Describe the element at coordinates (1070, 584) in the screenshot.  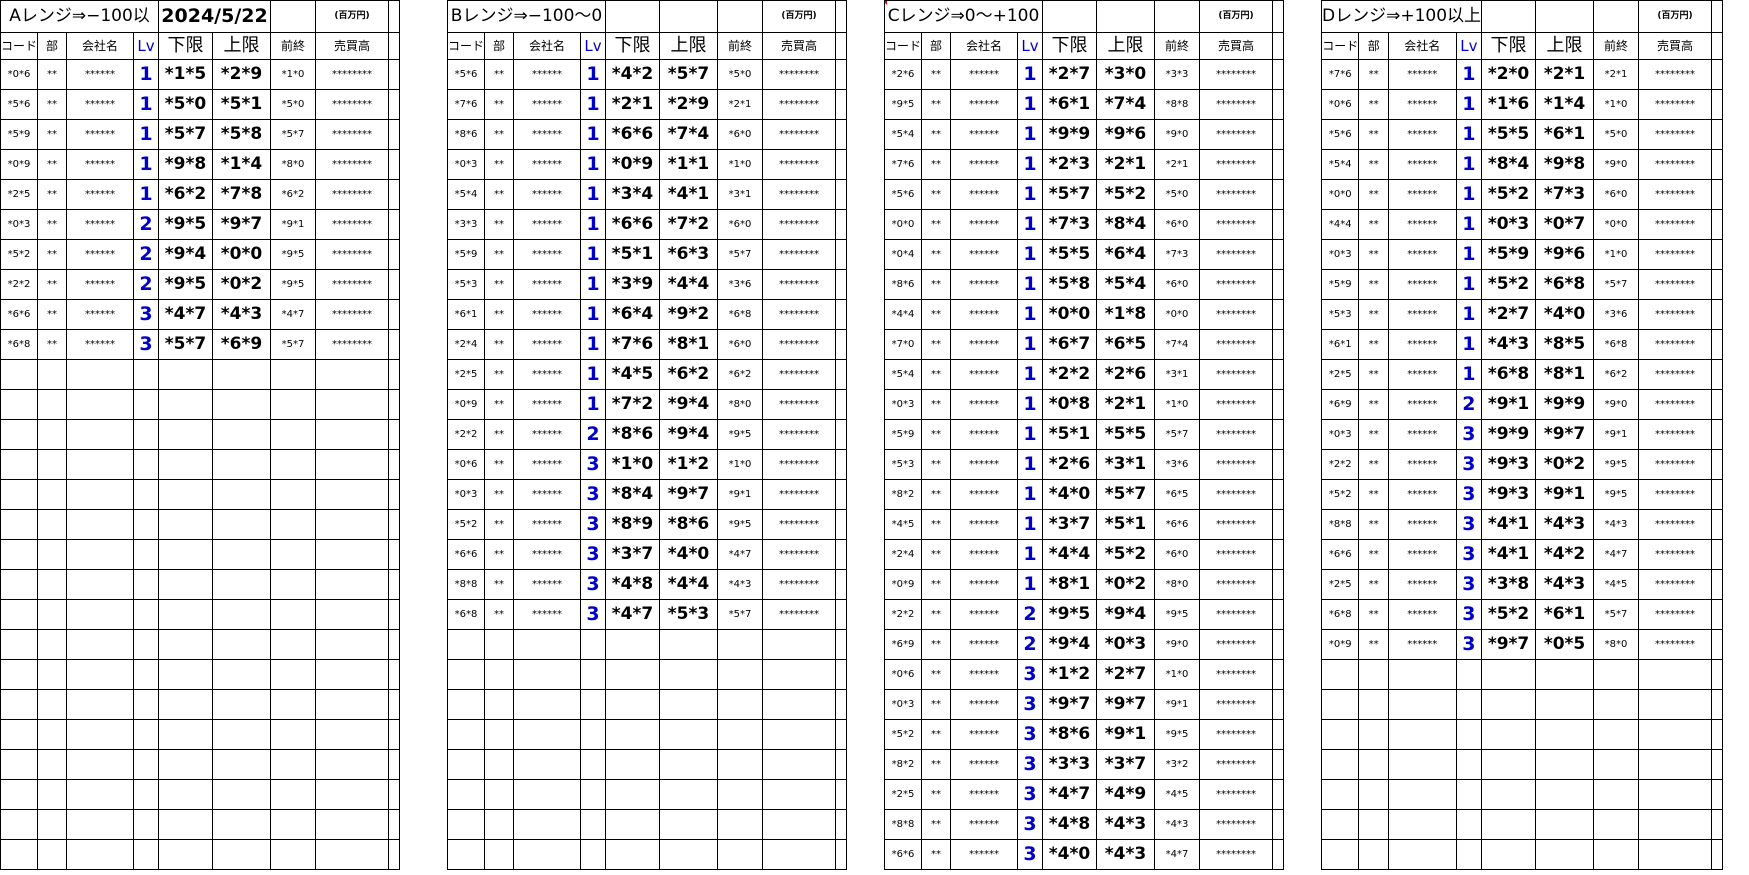
I see `lower-cell: *8*1` at that location.